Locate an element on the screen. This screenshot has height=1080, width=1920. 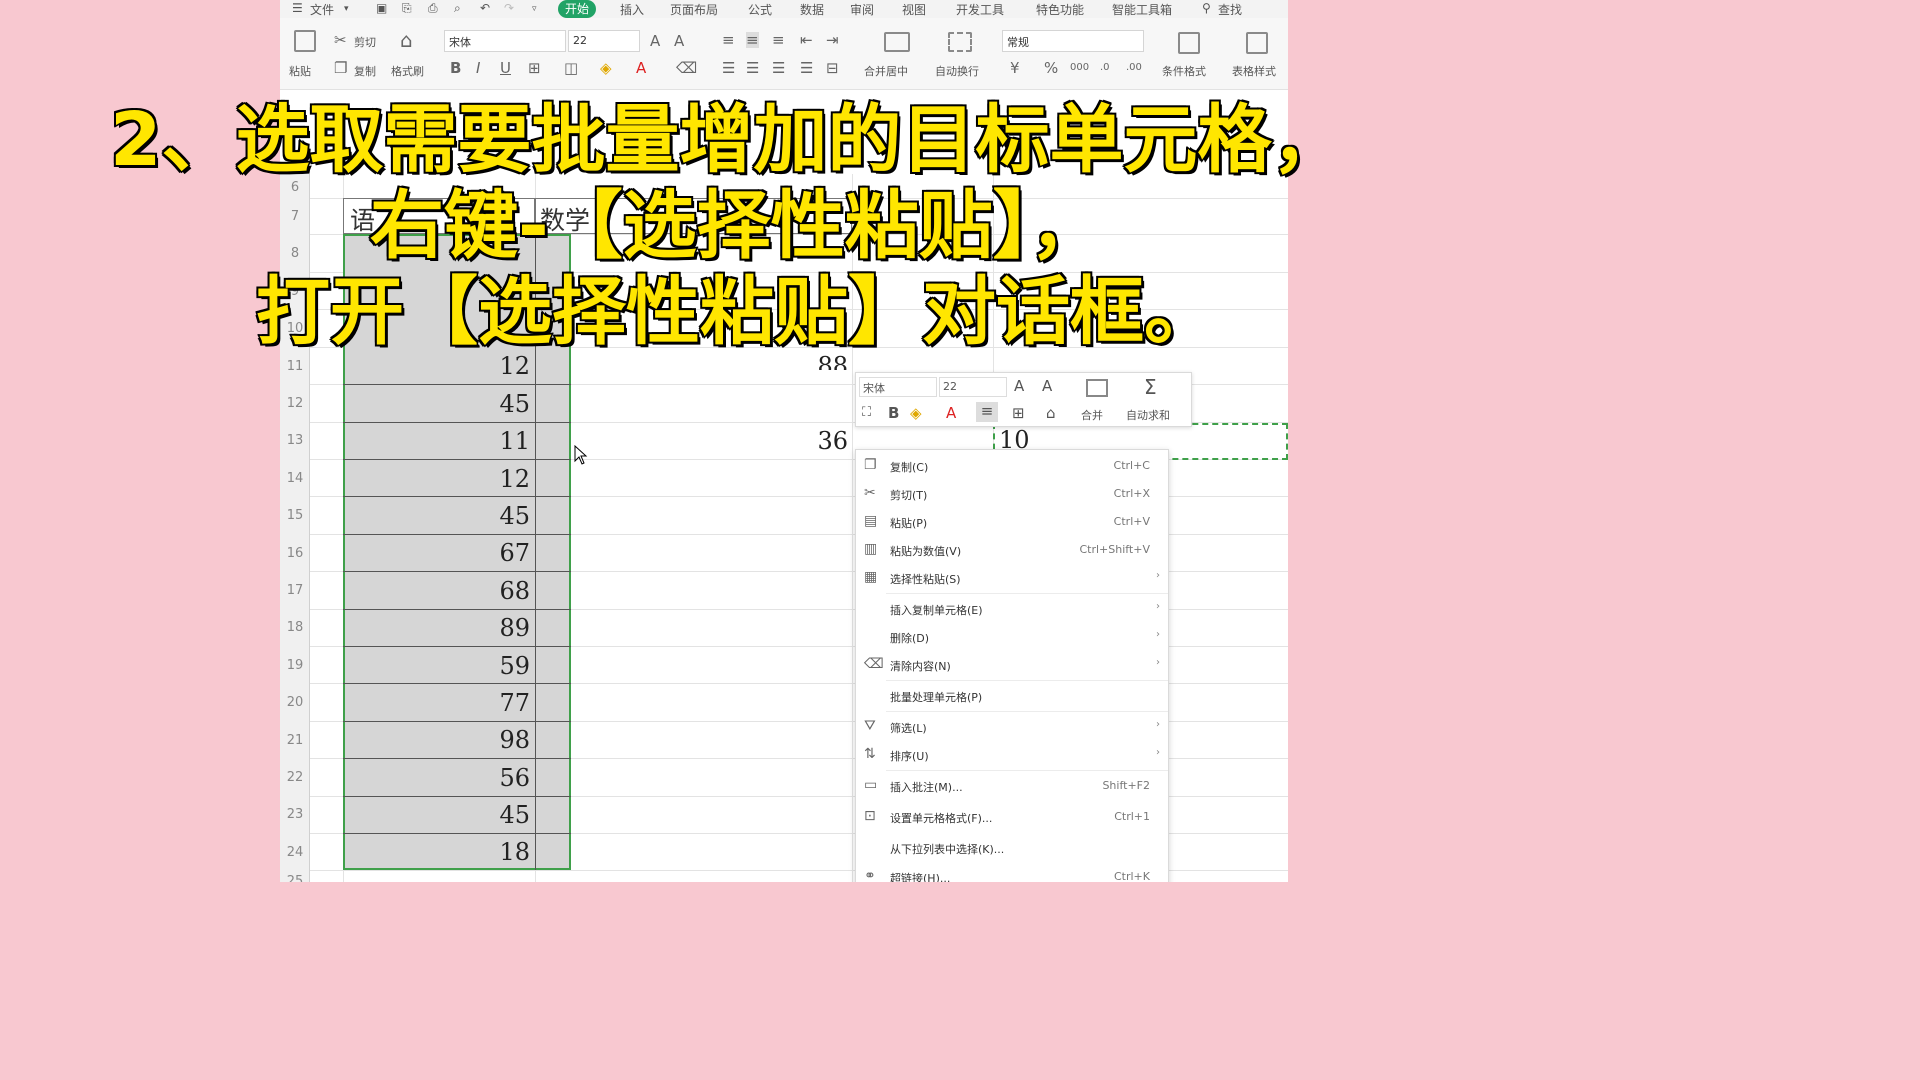
tab-view: 视图 is located at coordinates (914, 9).